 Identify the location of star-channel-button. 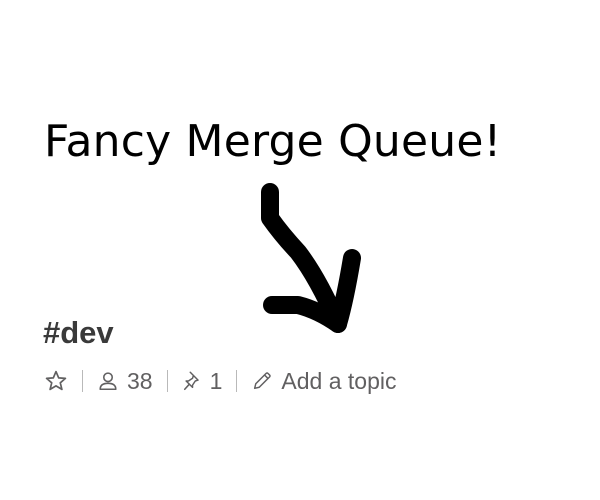
(56, 381).